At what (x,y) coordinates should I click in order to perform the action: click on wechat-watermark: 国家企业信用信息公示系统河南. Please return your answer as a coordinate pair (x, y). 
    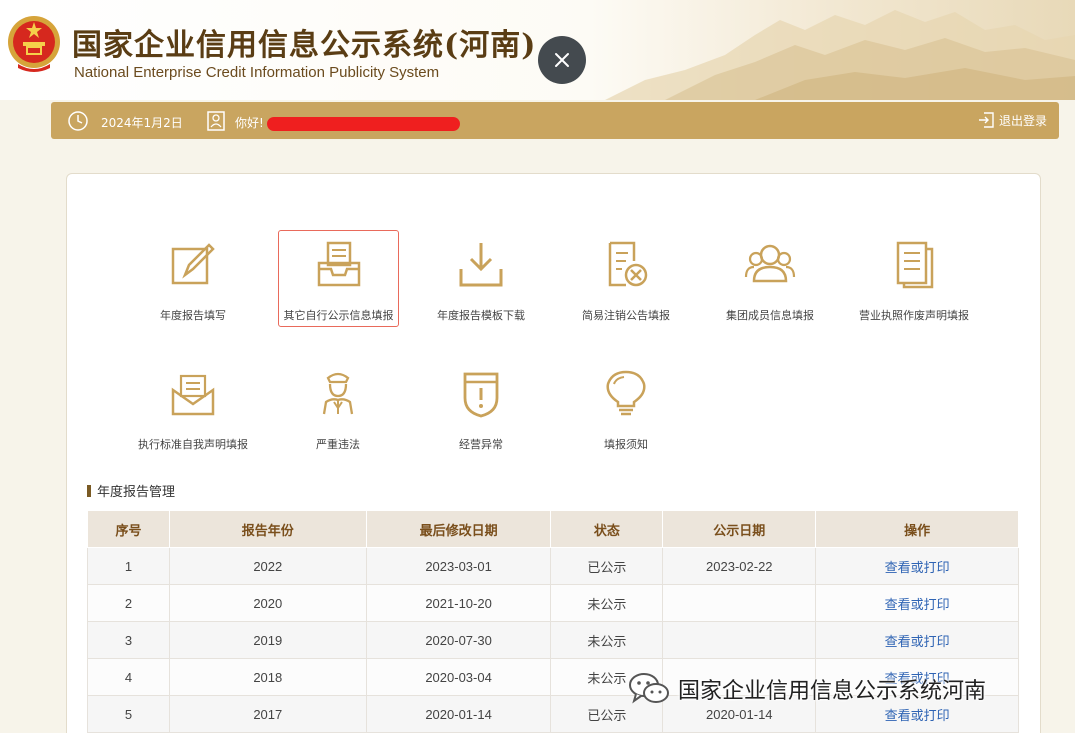
    Looking at the image, I should click on (807, 689).